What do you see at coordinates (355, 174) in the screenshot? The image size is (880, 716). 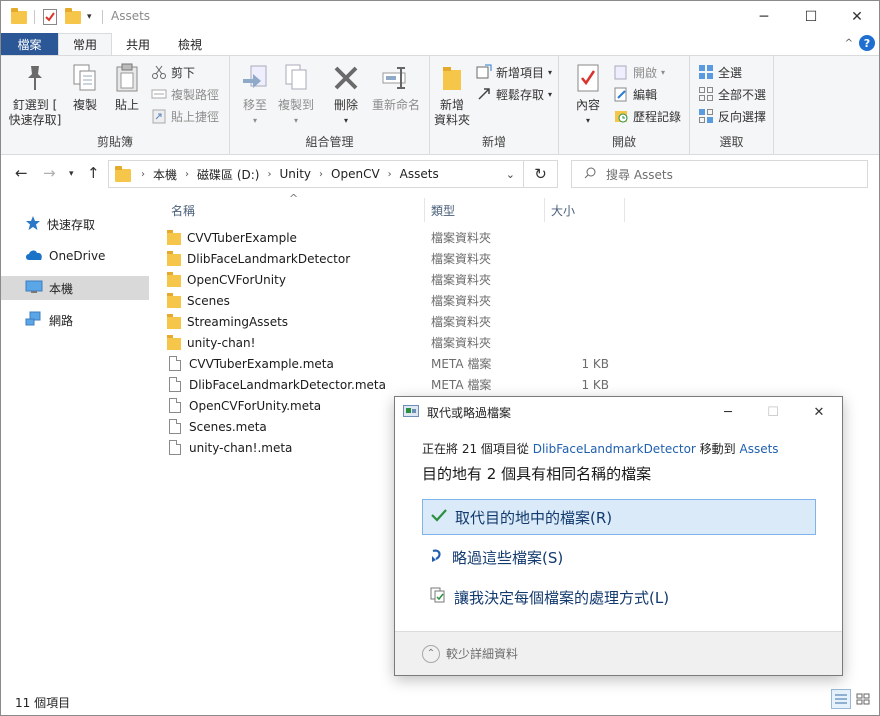 I see `breadcrumb-opencv: OpenCV` at bounding box center [355, 174].